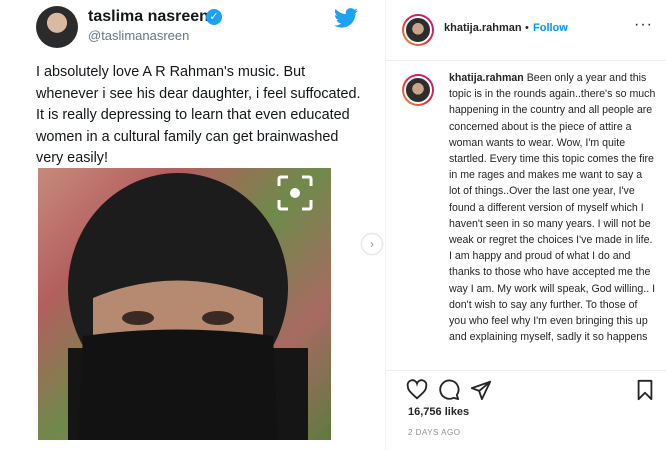 Image resolution: width=666 pixels, height=450 pixels. I want to click on caption-avatar, so click(418, 90).